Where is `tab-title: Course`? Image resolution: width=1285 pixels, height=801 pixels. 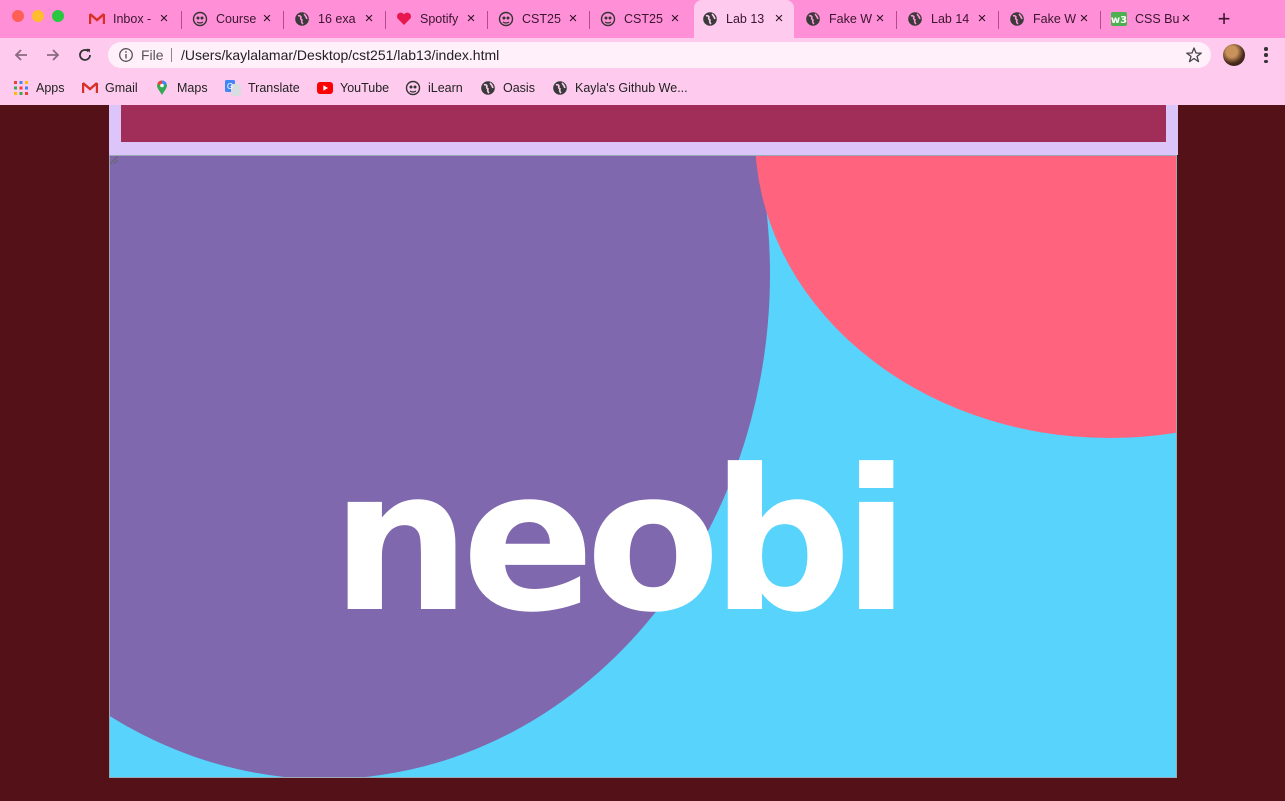
tab-title: Course is located at coordinates (236, 19).